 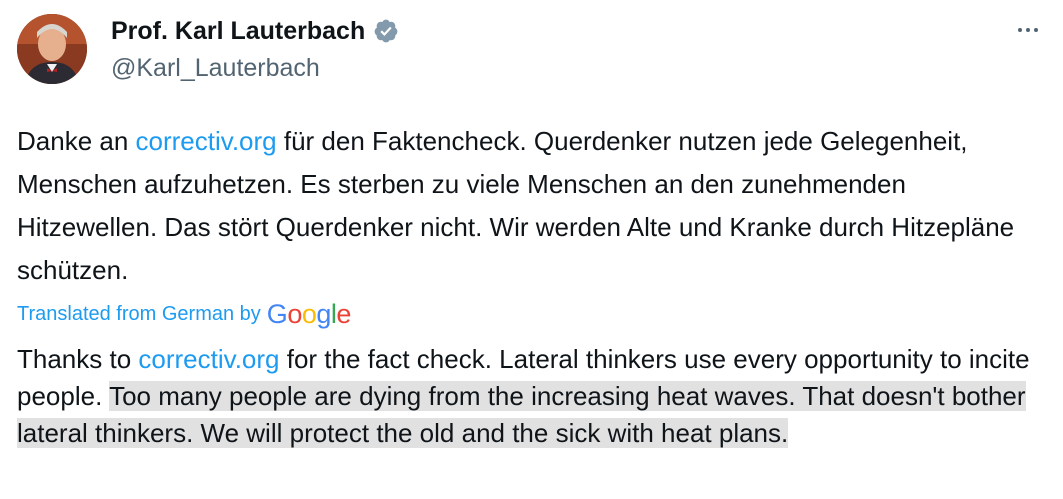 I want to click on avatar, so click(x=52, y=49).